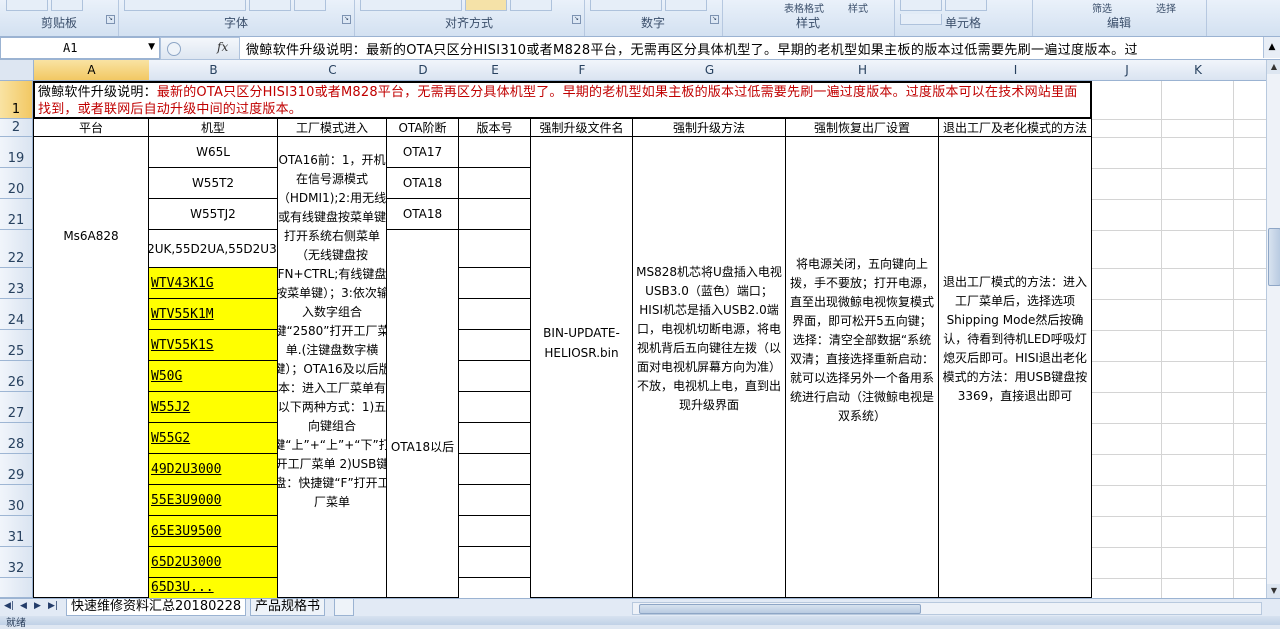  Describe the element at coordinates (213, 407) in the screenshot. I see `model-cell-highlighted: W55J2` at that location.